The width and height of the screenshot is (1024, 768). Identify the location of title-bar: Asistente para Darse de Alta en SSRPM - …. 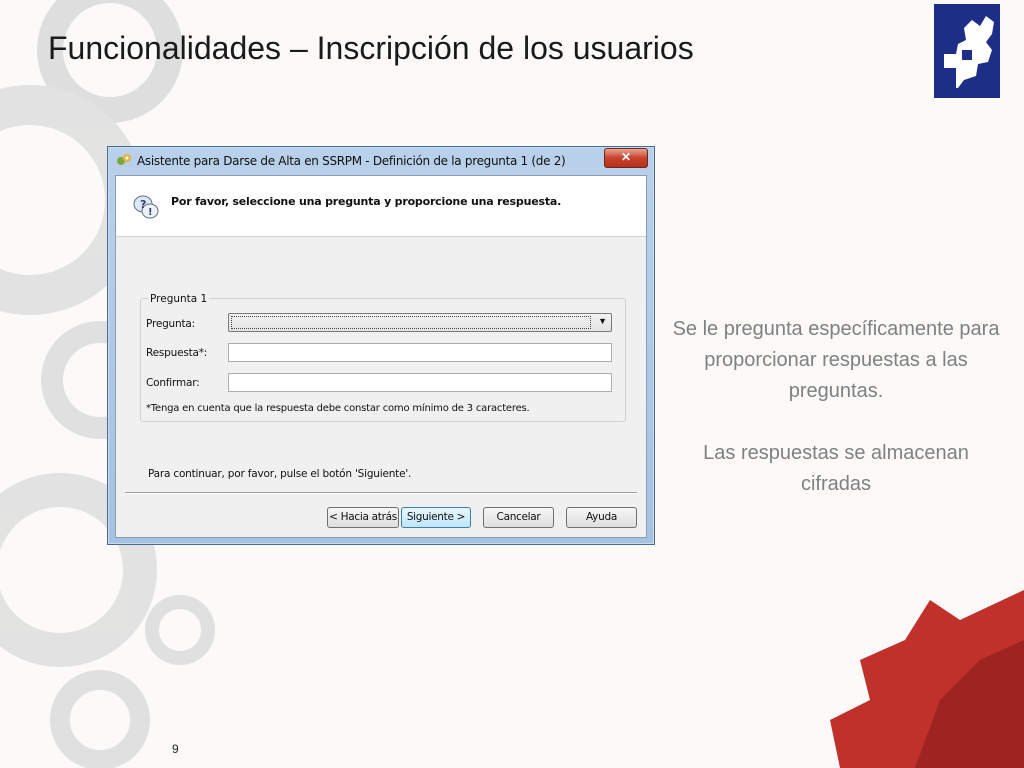
(381, 161).